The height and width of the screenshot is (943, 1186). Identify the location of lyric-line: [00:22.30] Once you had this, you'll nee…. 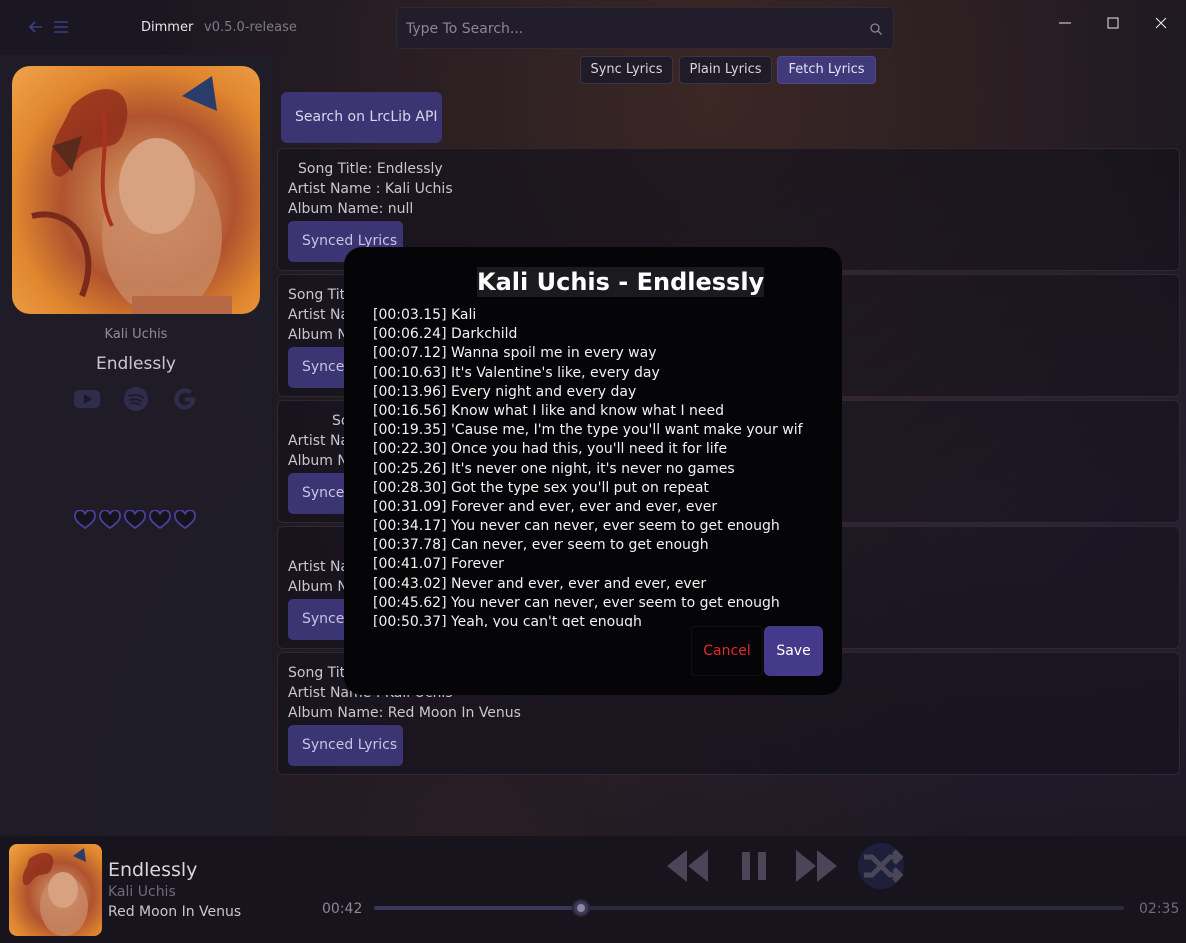
(550, 449).